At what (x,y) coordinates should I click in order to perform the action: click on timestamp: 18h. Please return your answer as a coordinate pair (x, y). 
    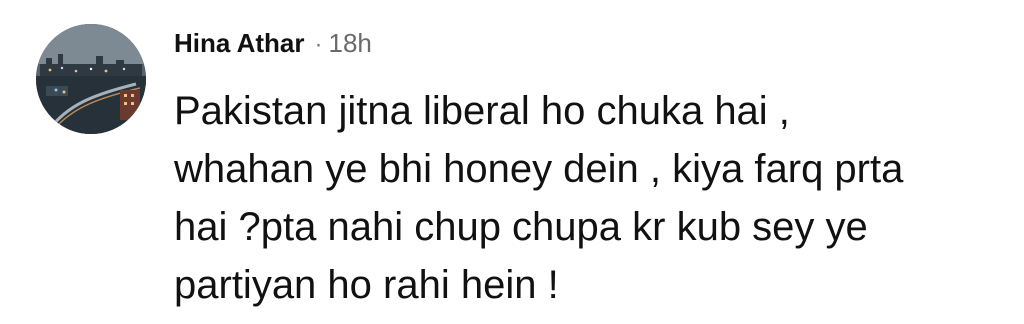
    Looking at the image, I should click on (350, 43).